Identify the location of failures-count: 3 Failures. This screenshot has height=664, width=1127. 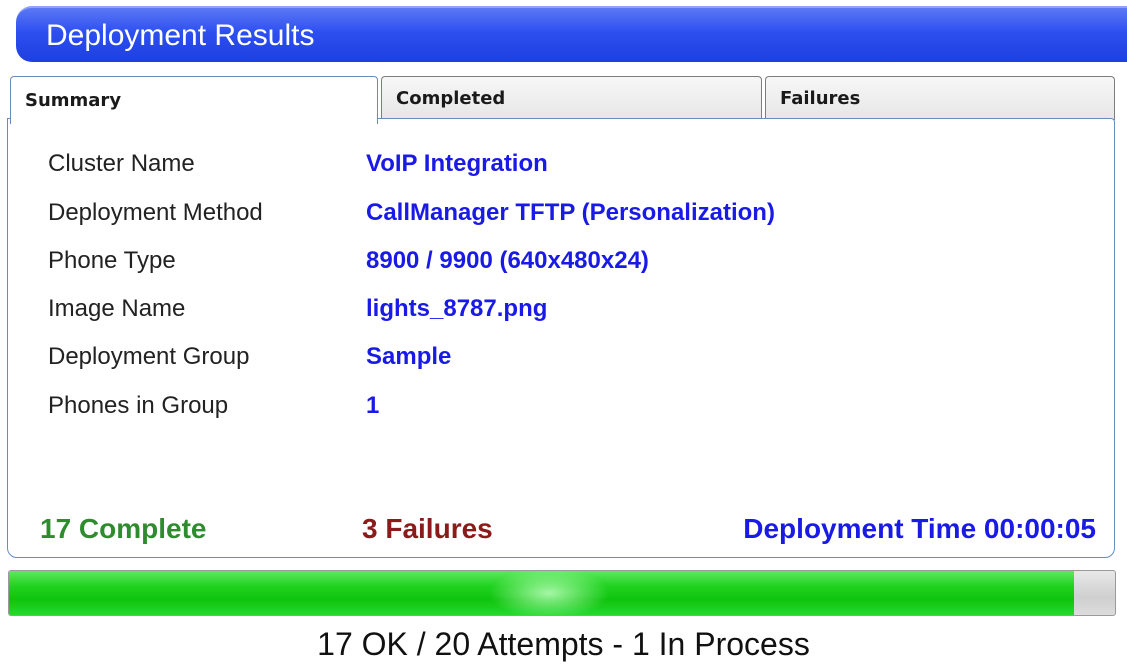
(427, 528).